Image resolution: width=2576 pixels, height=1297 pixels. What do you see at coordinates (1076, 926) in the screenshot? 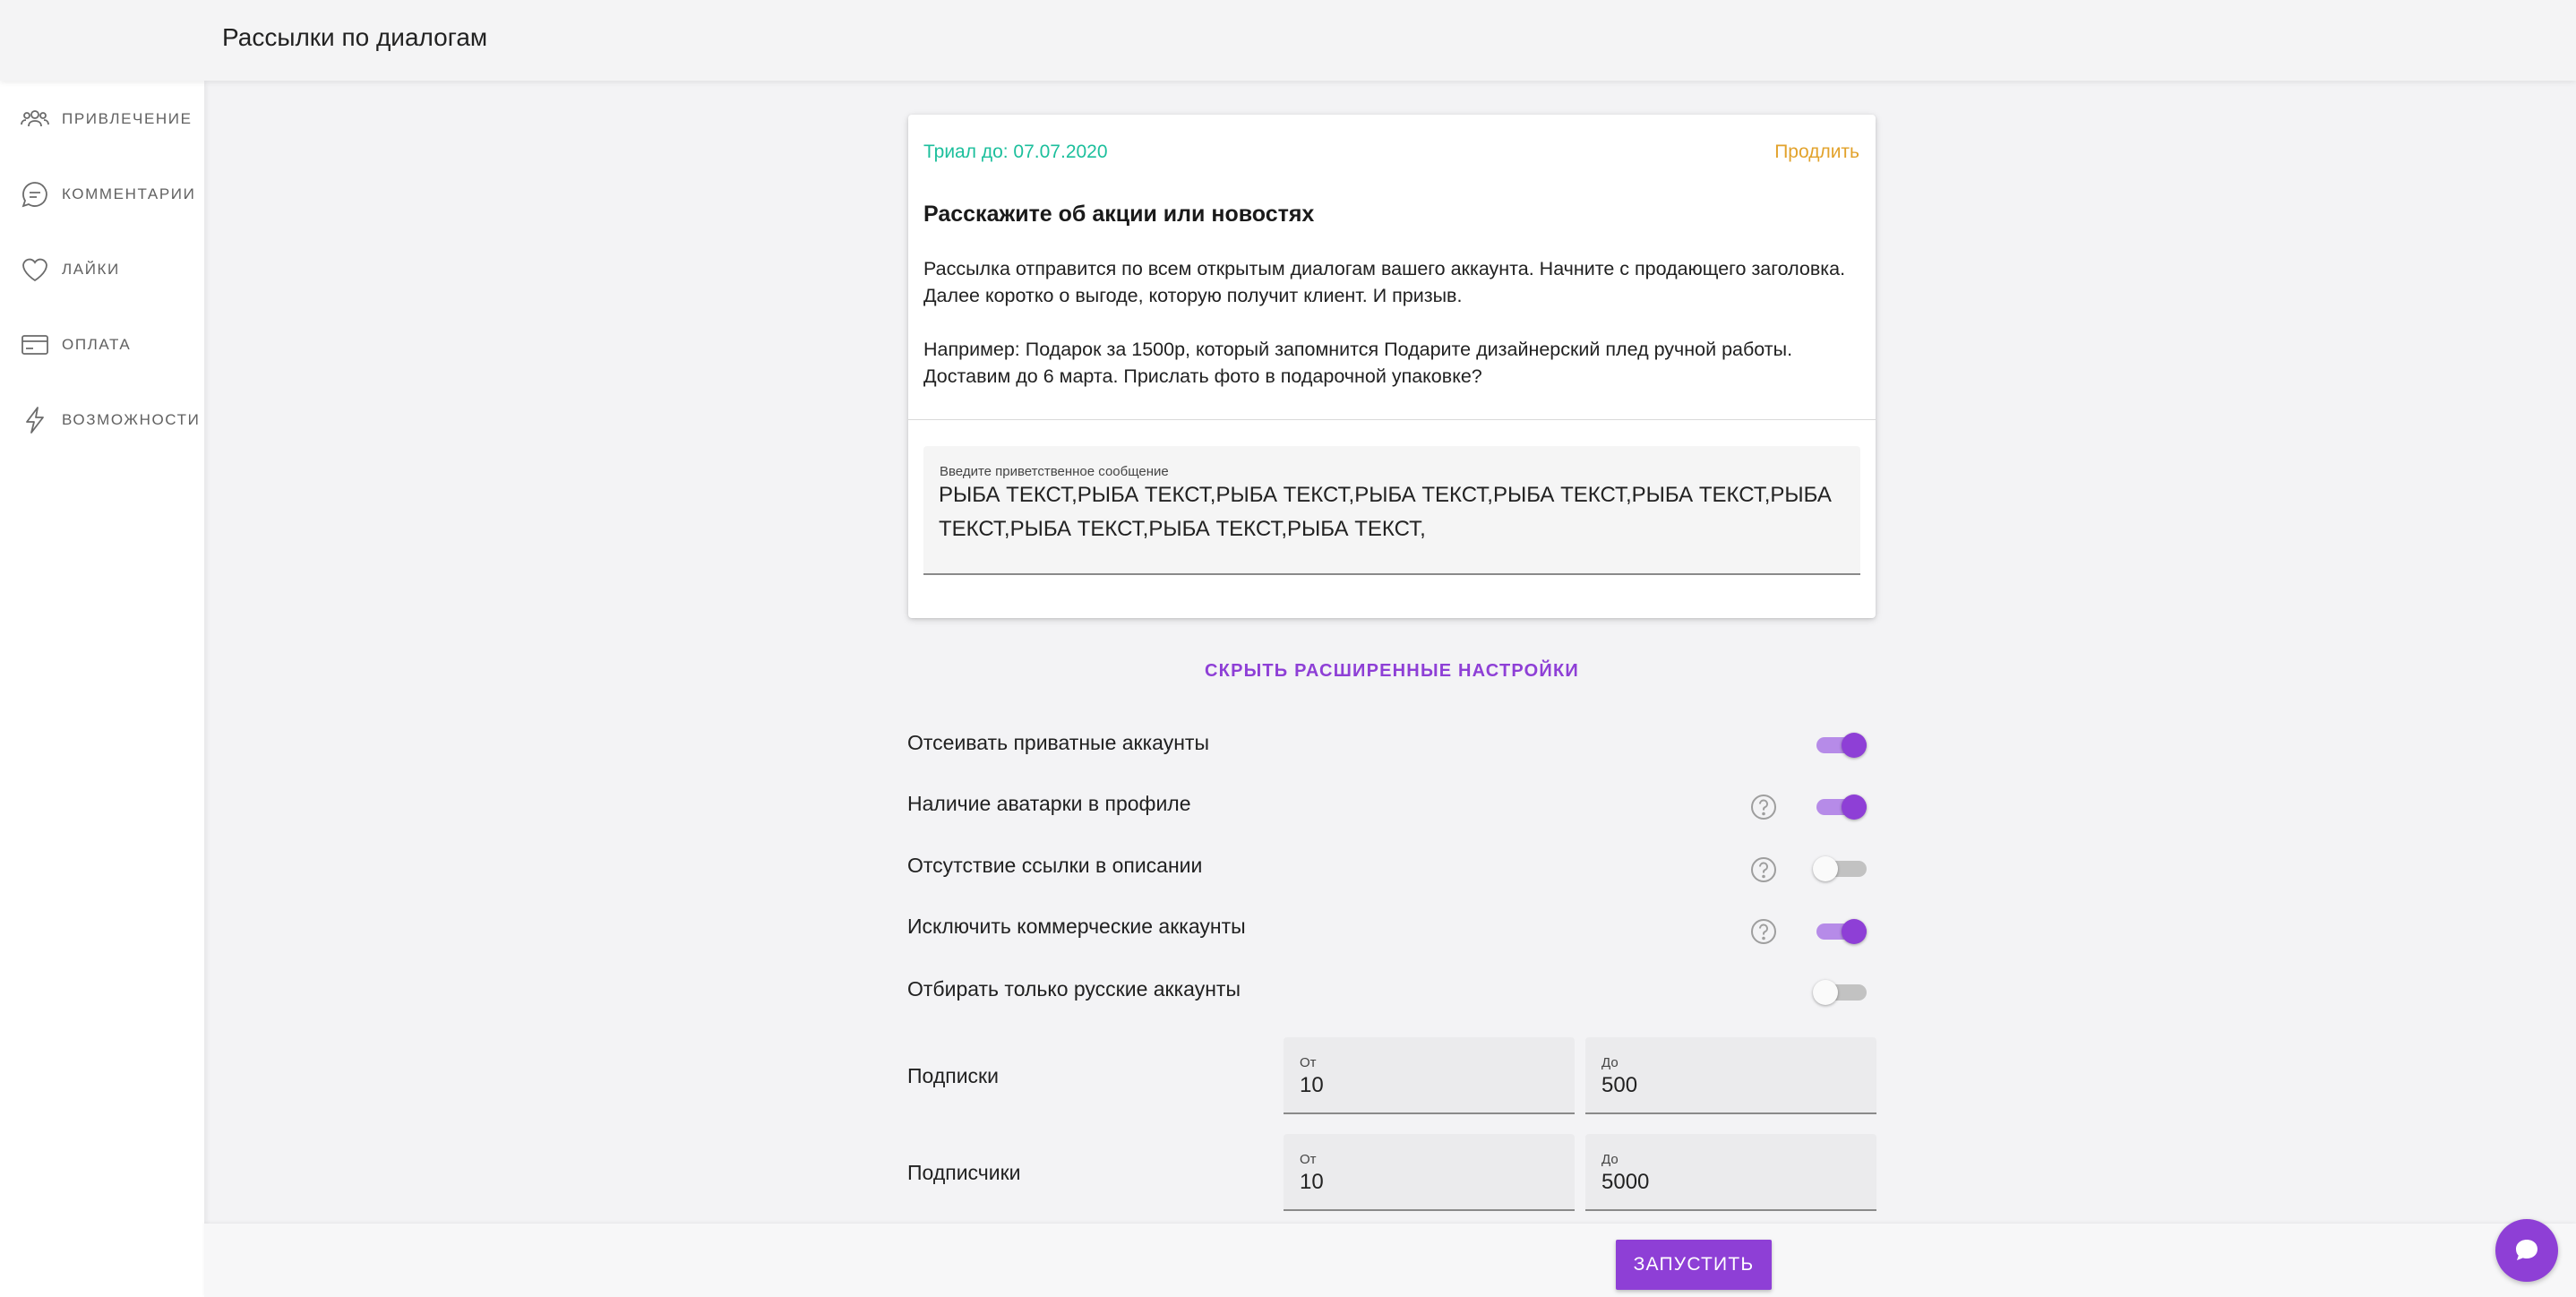
I see `option-label-commercial: Исключить коммерческие аккаунты` at bounding box center [1076, 926].